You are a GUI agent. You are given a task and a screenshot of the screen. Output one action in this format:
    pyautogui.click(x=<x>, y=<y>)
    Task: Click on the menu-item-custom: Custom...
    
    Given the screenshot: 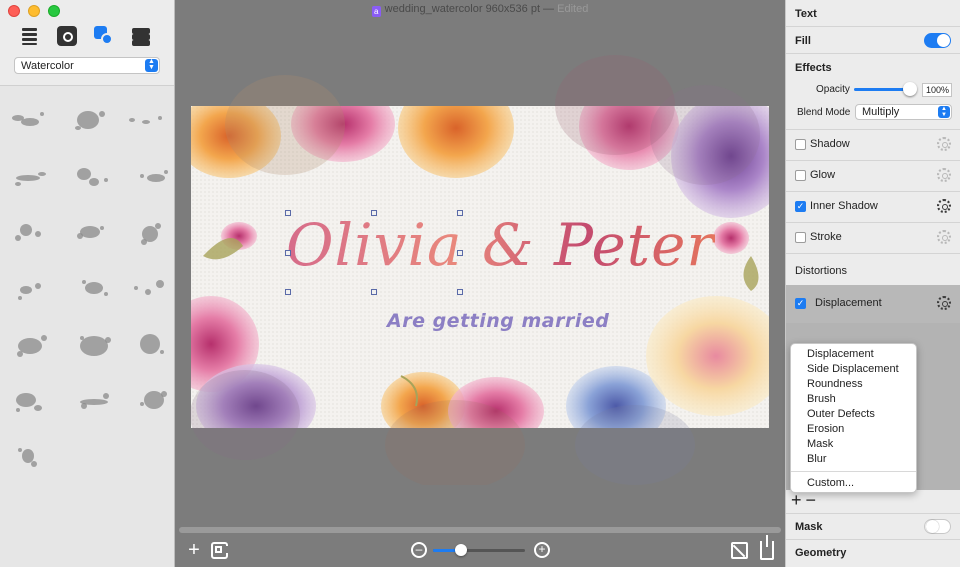 What is the action you would take?
    pyautogui.click(x=853, y=483)
    